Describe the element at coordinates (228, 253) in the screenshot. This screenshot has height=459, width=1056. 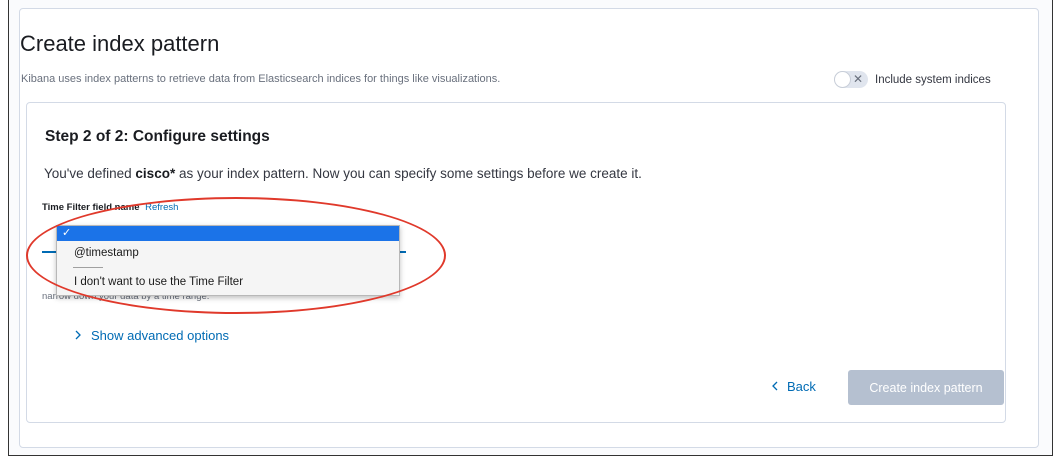
I see `dropdown-option-timestamp: @timestamp` at that location.